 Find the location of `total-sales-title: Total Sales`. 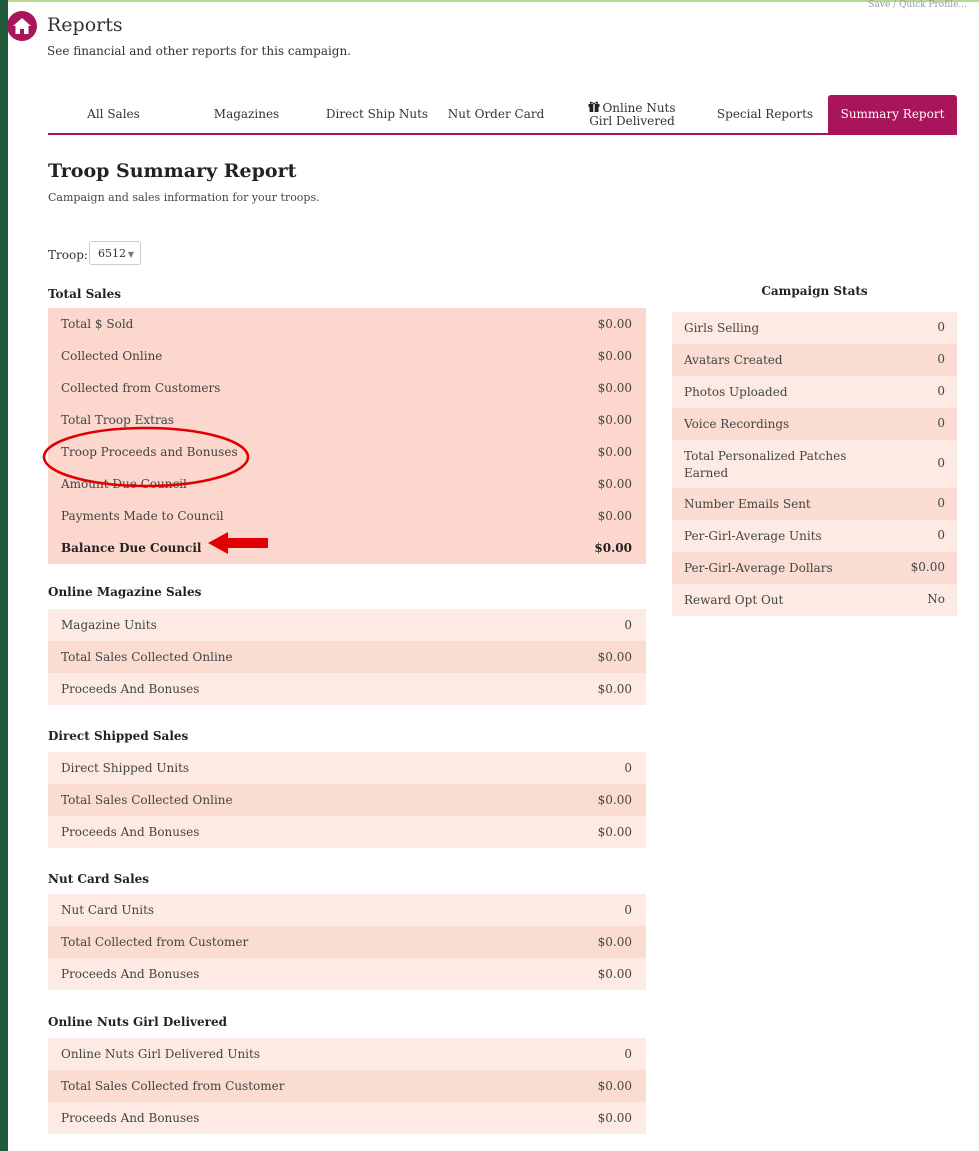

total-sales-title: Total Sales is located at coordinates (85, 294).